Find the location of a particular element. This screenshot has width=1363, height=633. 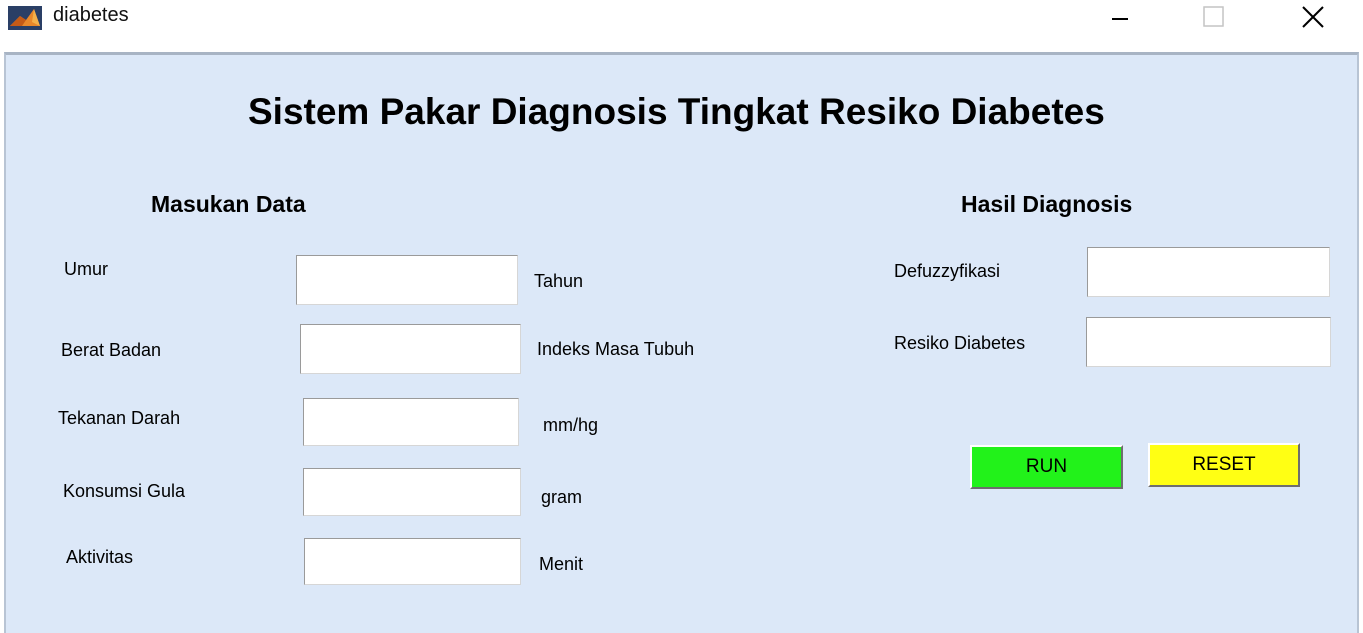

resiko-diabetes-output is located at coordinates (1208, 342).